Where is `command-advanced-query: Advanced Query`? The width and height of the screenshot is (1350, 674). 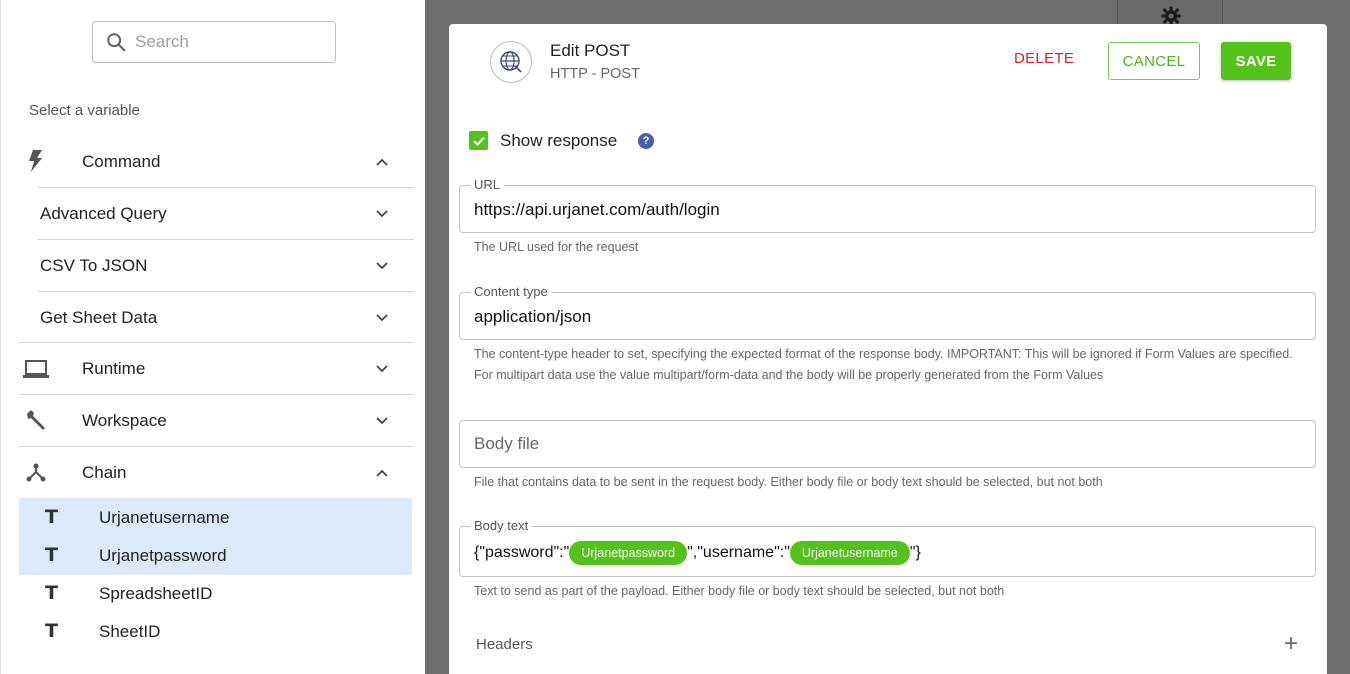 command-advanced-query: Advanced Query is located at coordinates (214, 214).